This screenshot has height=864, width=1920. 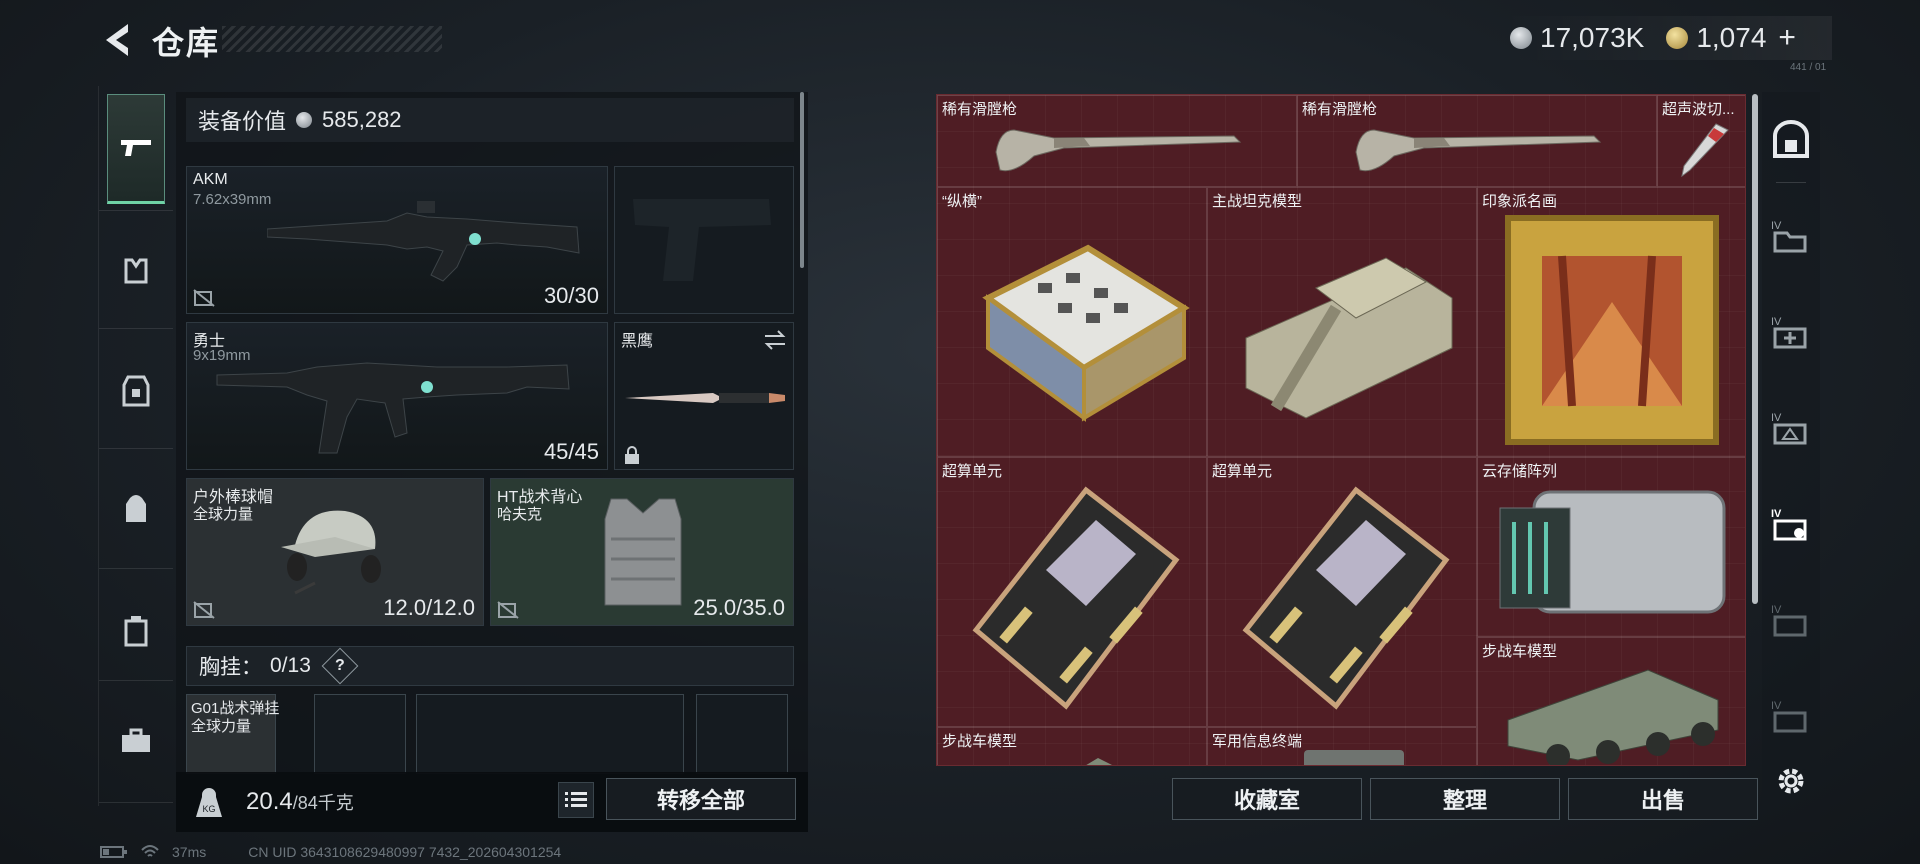 I want to click on storage-tab-extension-4: IV, so click(x=1791, y=523).